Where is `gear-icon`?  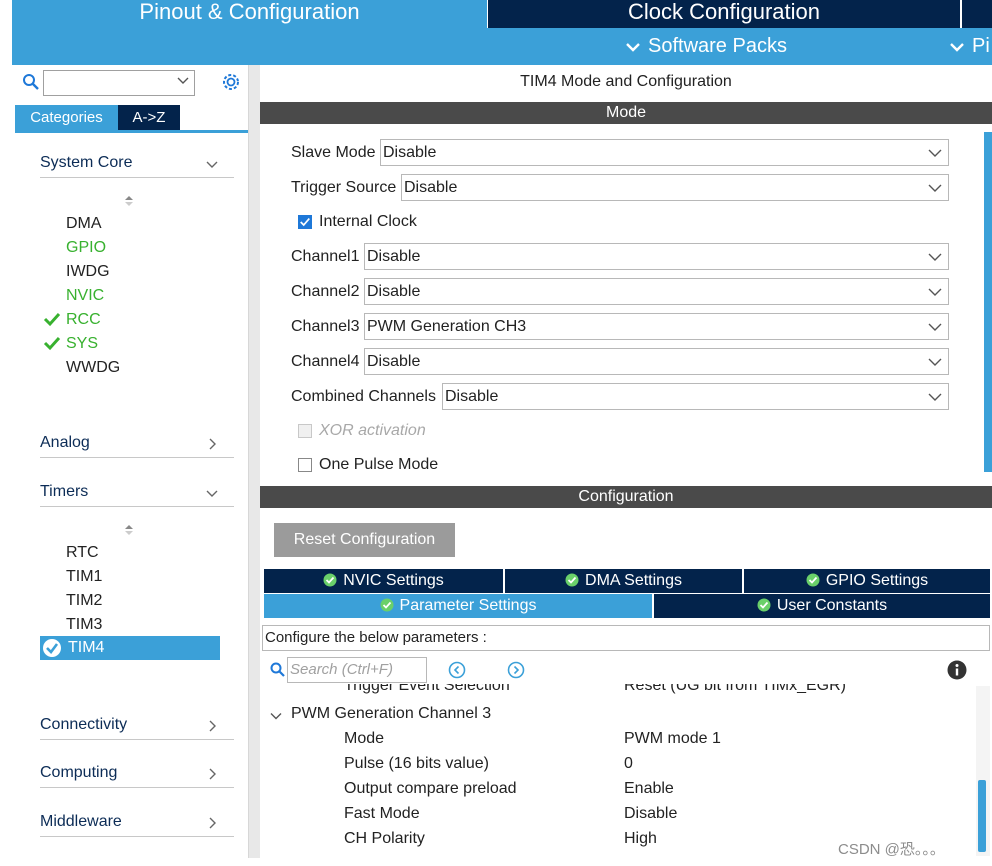 gear-icon is located at coordinates (231, 82).